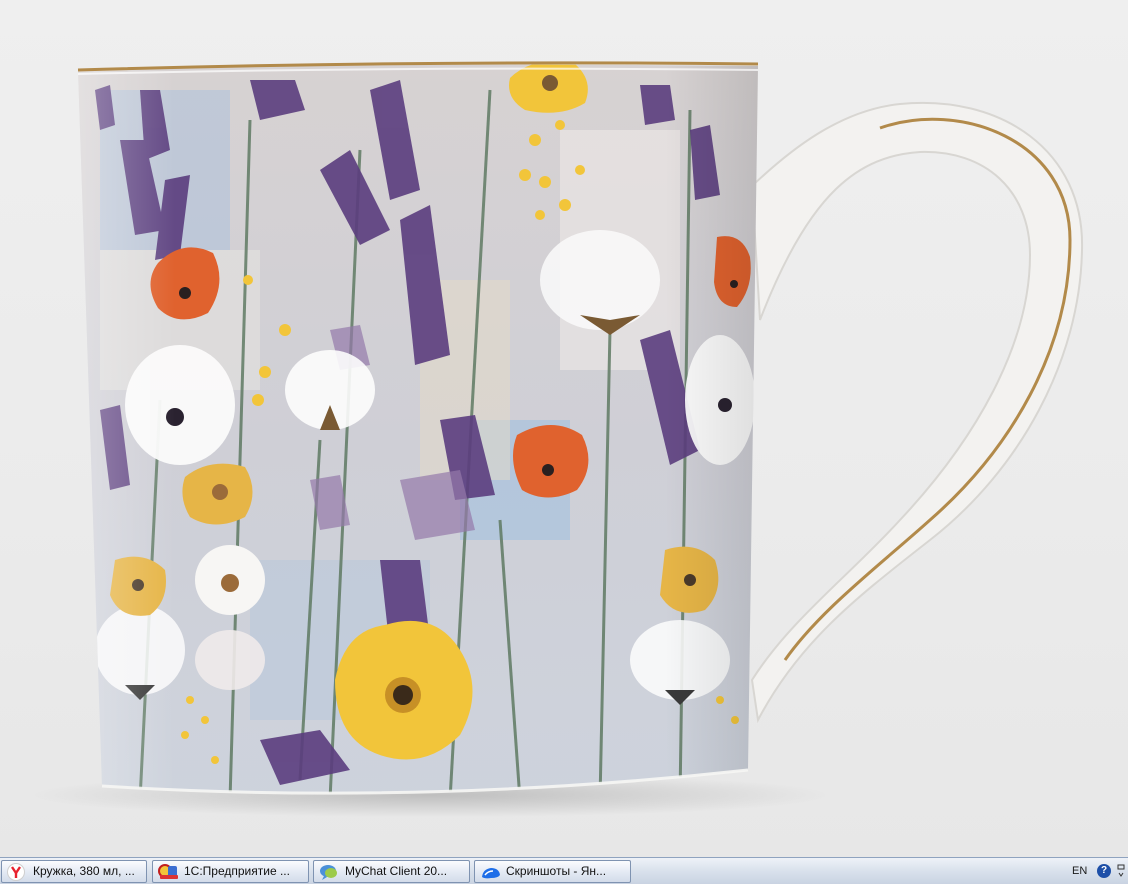  I want to click on help-icon: ?, so click(1104, 871).